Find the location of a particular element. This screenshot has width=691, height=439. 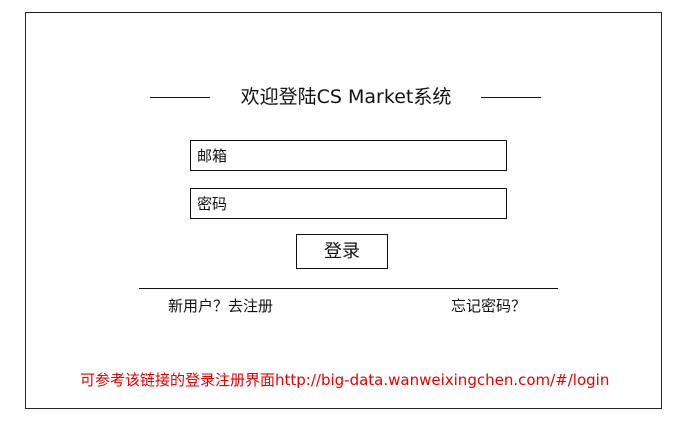

password-field is located at coordinates (348, 203).